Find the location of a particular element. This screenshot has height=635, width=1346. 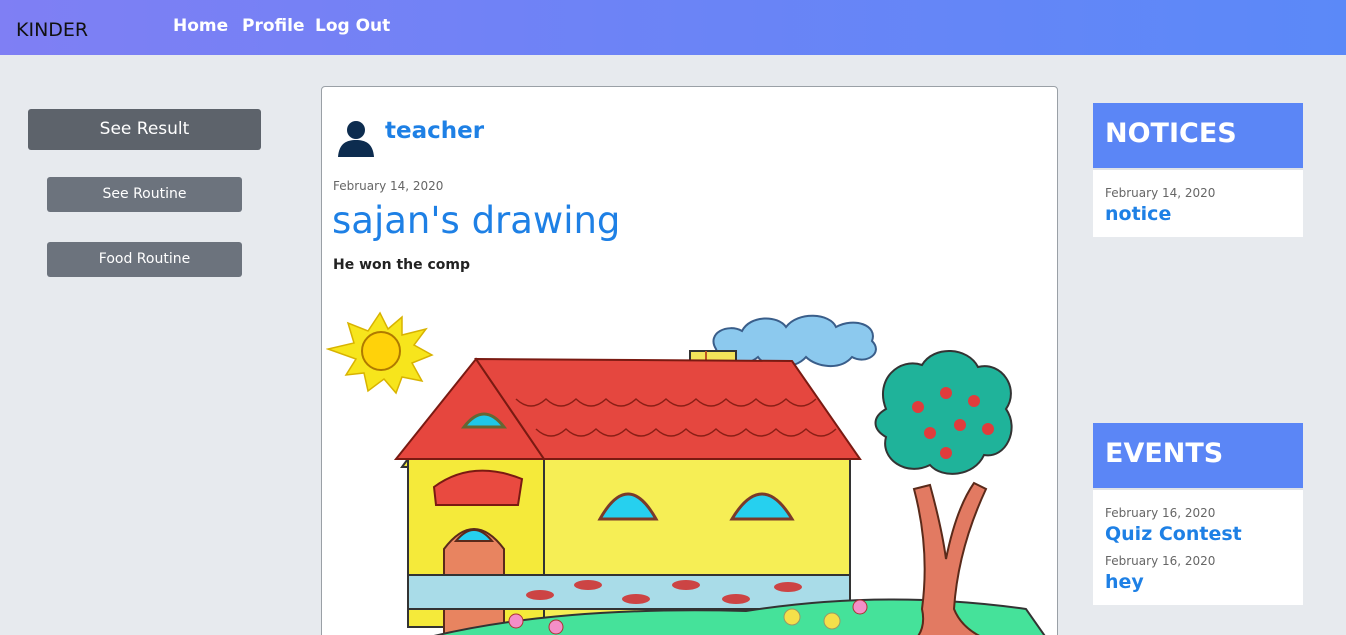

notices-panel: NOTICES February 14, 2020 notice is located at coordinates (1198, 170).